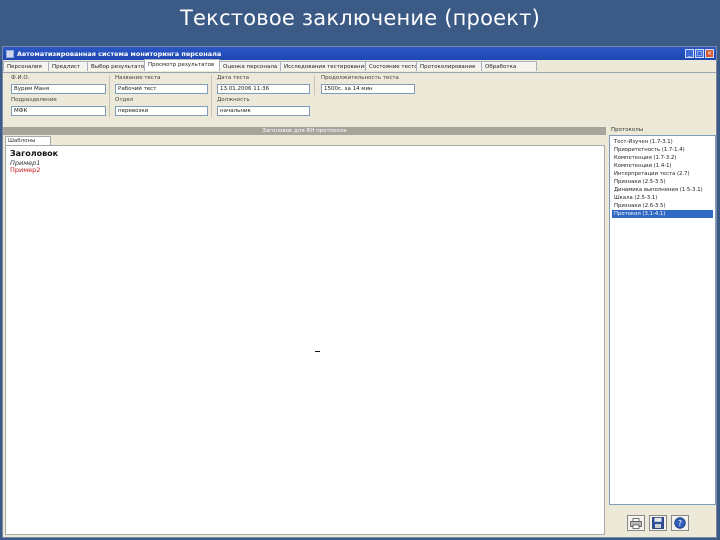 The image size is (720, 540). Describe the element at coordinates (182, 65) in the screenshot. I see `tab-view-results: Просмотр результатов` at that location.